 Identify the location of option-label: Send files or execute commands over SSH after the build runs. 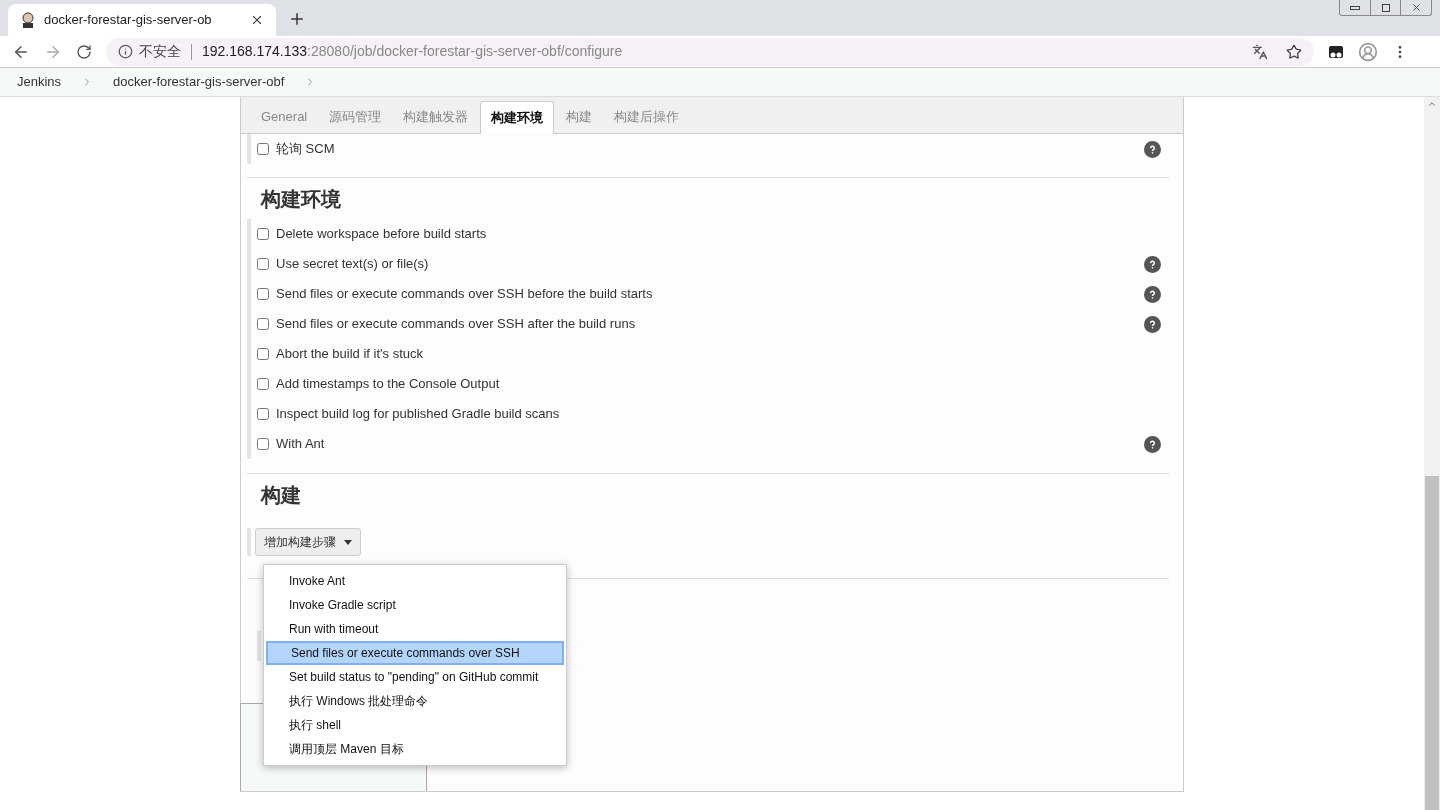
(456, 324).